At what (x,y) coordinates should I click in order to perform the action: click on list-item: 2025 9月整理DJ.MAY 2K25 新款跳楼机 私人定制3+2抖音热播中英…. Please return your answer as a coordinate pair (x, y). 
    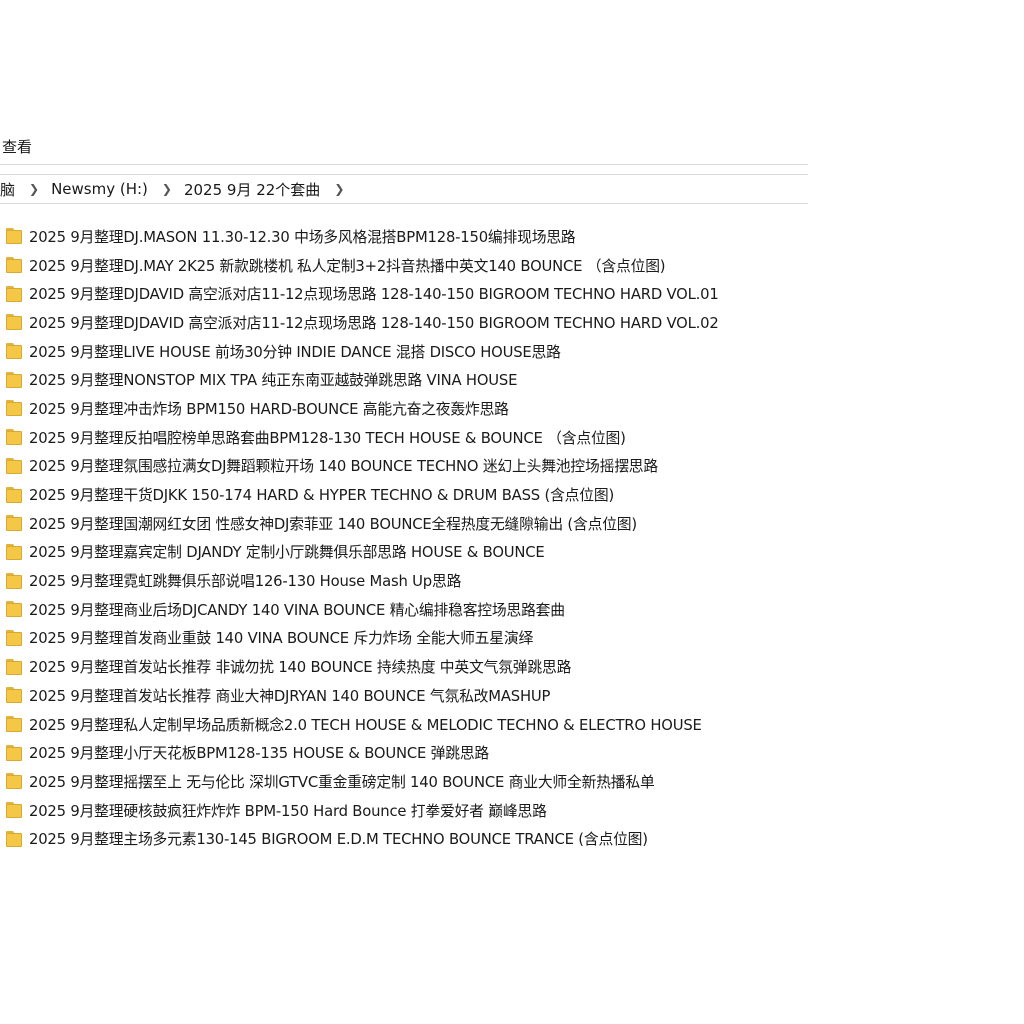
    Looking at the image, I should click on (410, 265).